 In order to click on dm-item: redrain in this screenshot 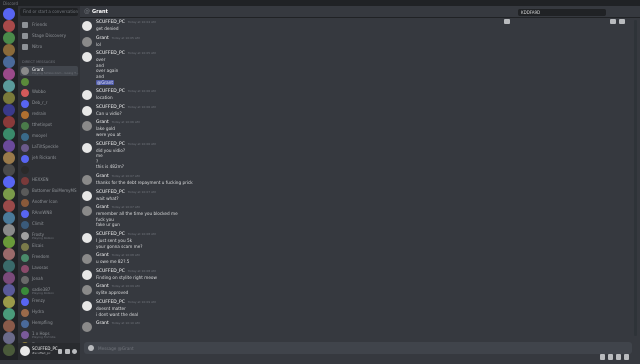, I will do `click(49, 115)`.